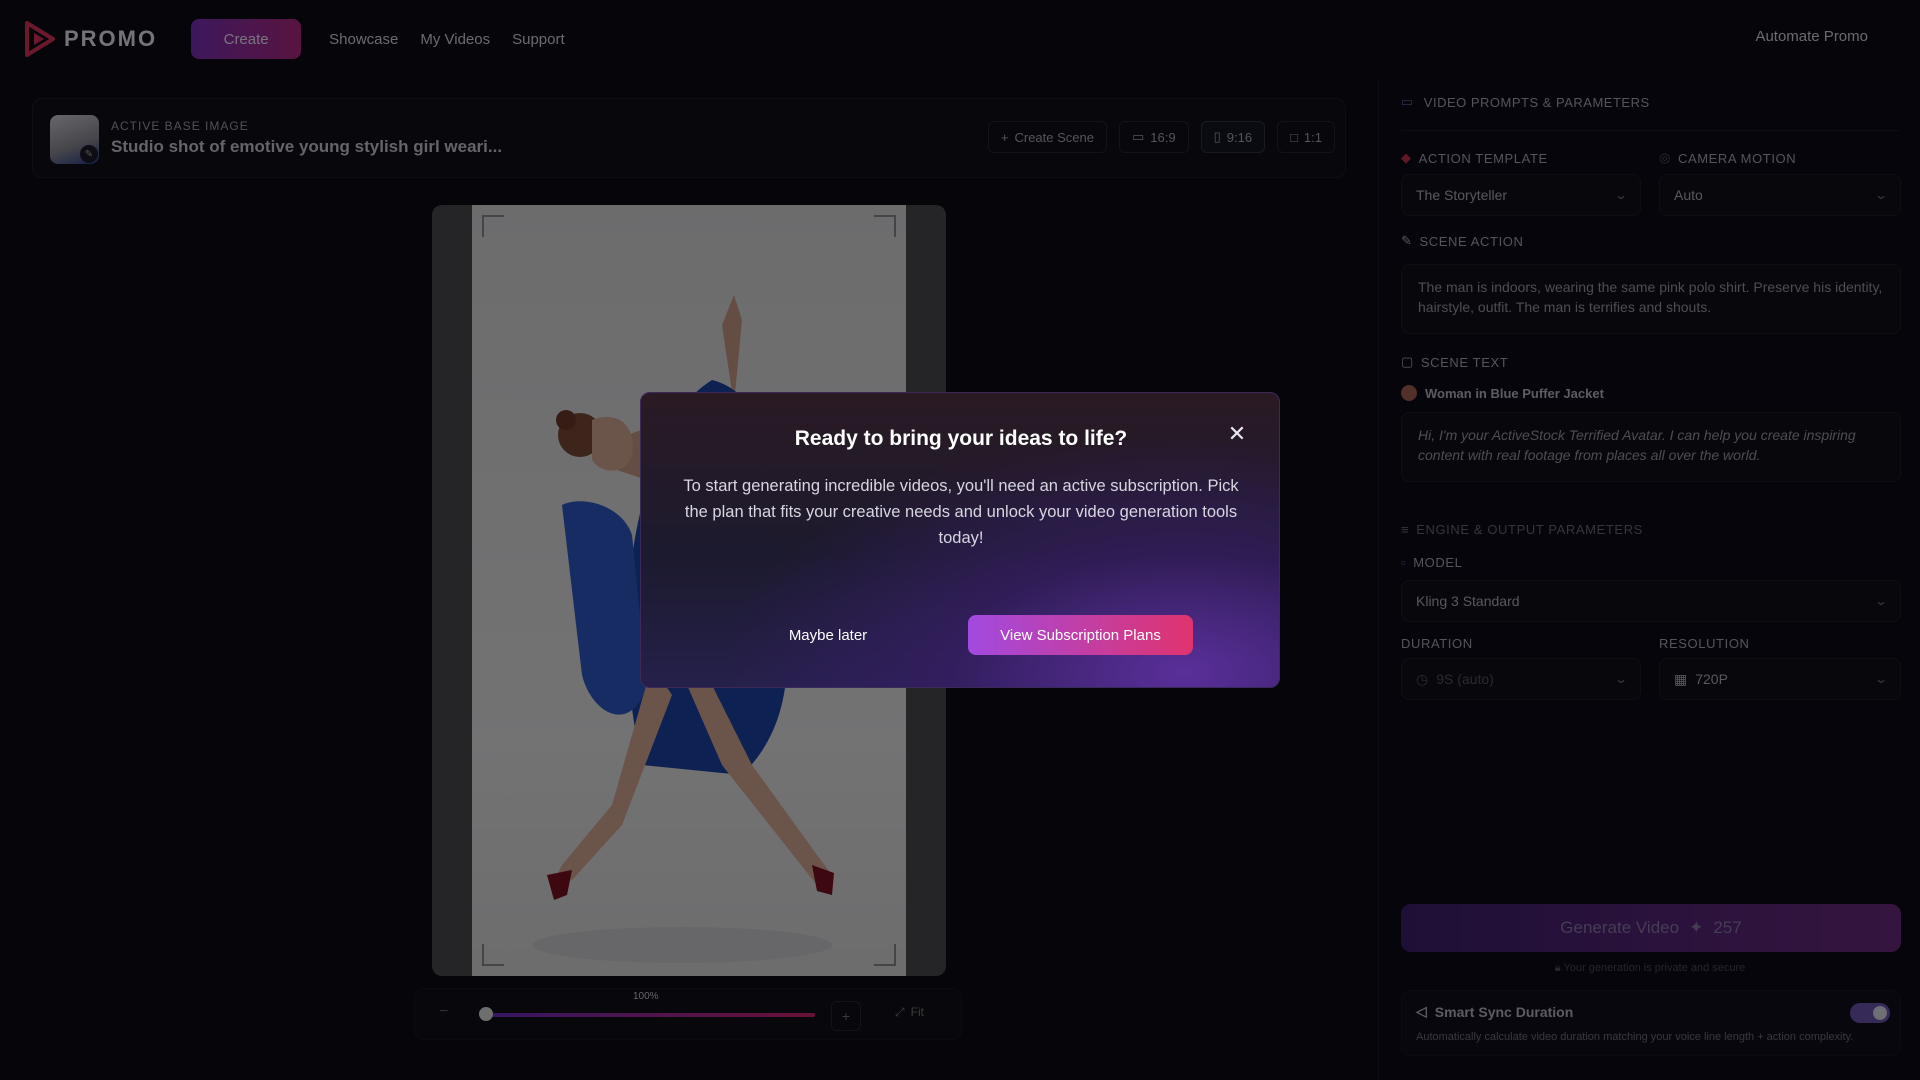 This screenshot has height=1080, width=1920. Describe the element at coordinates (1080, 635) in the screenshot. I see `view-subscription-plans-button: View Subscription Plans` at that location.